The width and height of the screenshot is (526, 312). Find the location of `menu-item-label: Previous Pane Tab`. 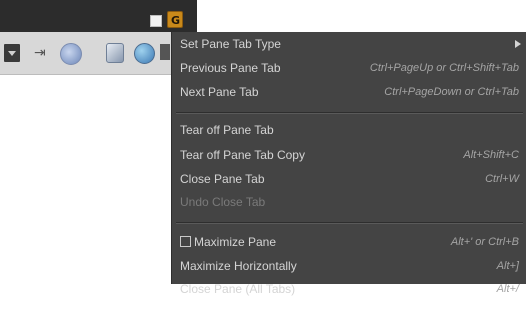

menu-item-label: Previous Pane Tab is located at coordinates (230, 68).